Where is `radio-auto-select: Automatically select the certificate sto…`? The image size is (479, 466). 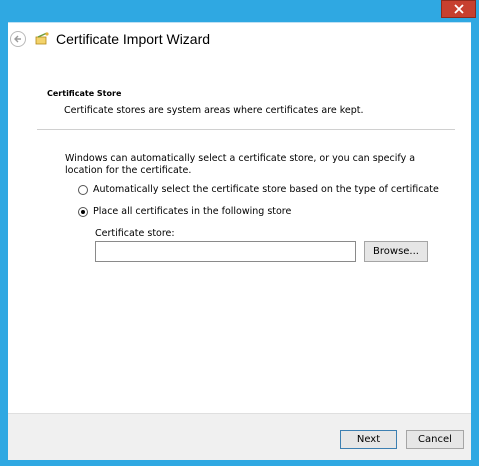 radio-auto-select: Automatically select the certificate sto… is located at coordinates (258, 189).